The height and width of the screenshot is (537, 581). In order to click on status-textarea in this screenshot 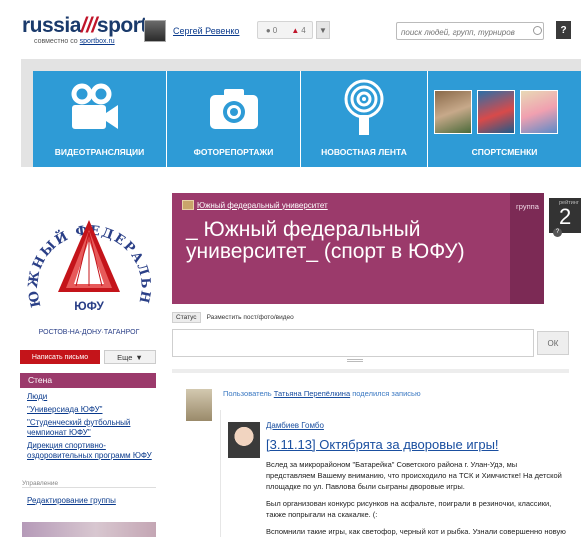, I will do `click(353, 343)`.